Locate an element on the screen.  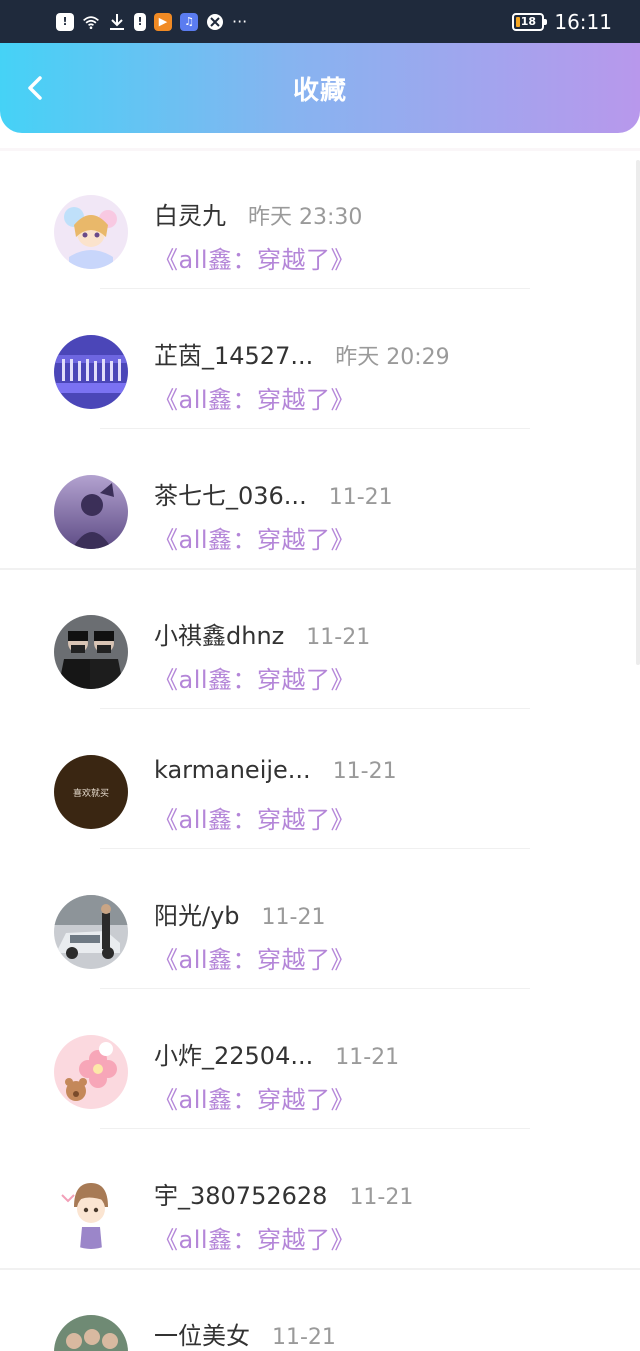
avatar-text: 喜欢就买 is located at coordinates (90, 793).